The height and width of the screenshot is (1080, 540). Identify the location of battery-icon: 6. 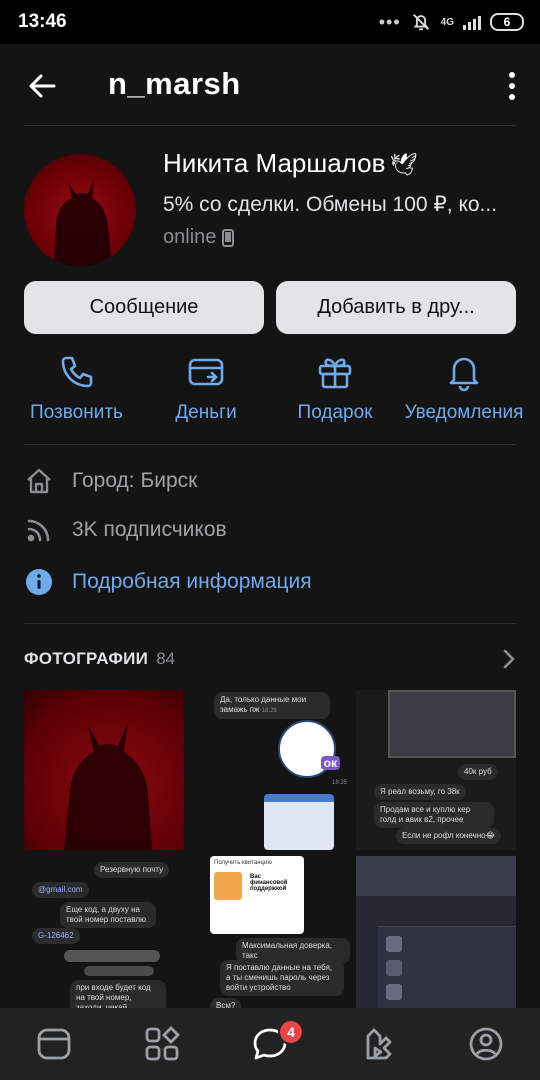
(507, 22).